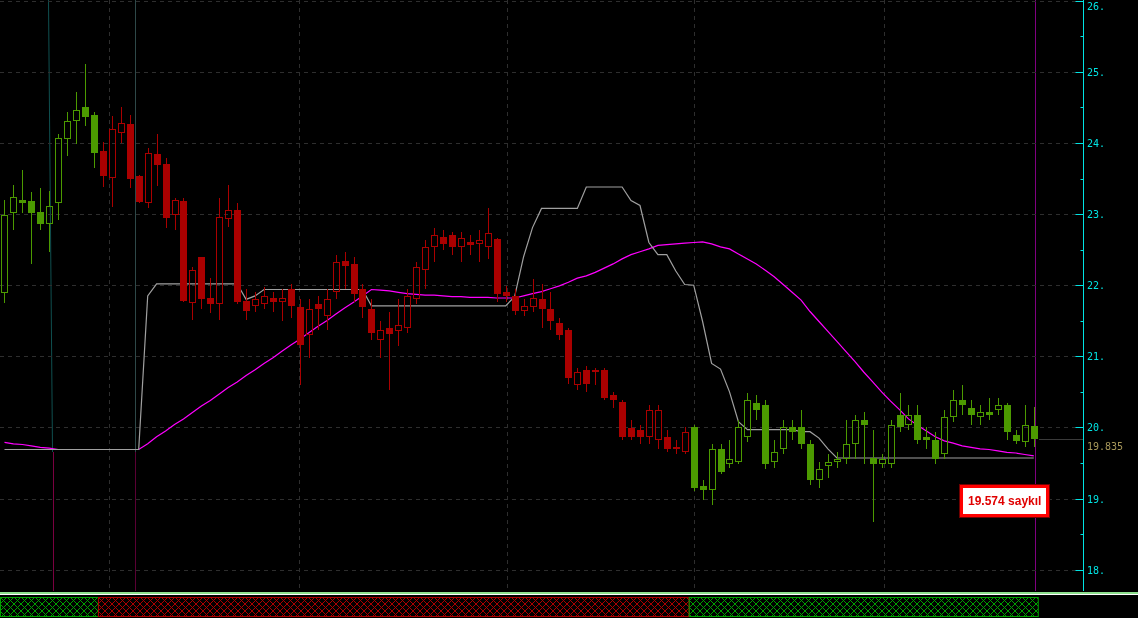 This screenshot has height=618, width=1138. What do you see at coordinates (1105, 446) in the screenshot?
I see `last-price-label: 19.835` at bounding box center [1105, 446].